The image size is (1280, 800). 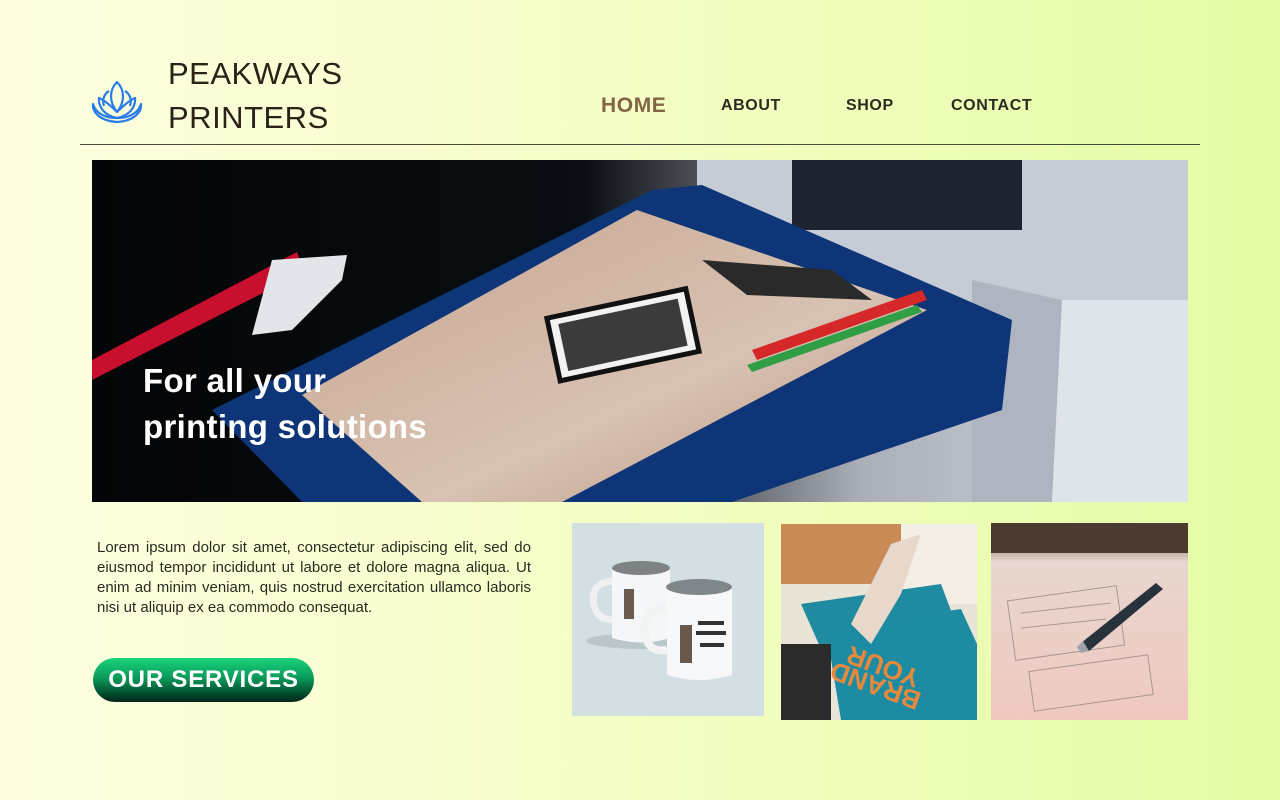 What do you see at coordinates (203, 680) in the screenshot?
I see `our-services-button: OUR SERVICES` at bounding box center [203, 680].